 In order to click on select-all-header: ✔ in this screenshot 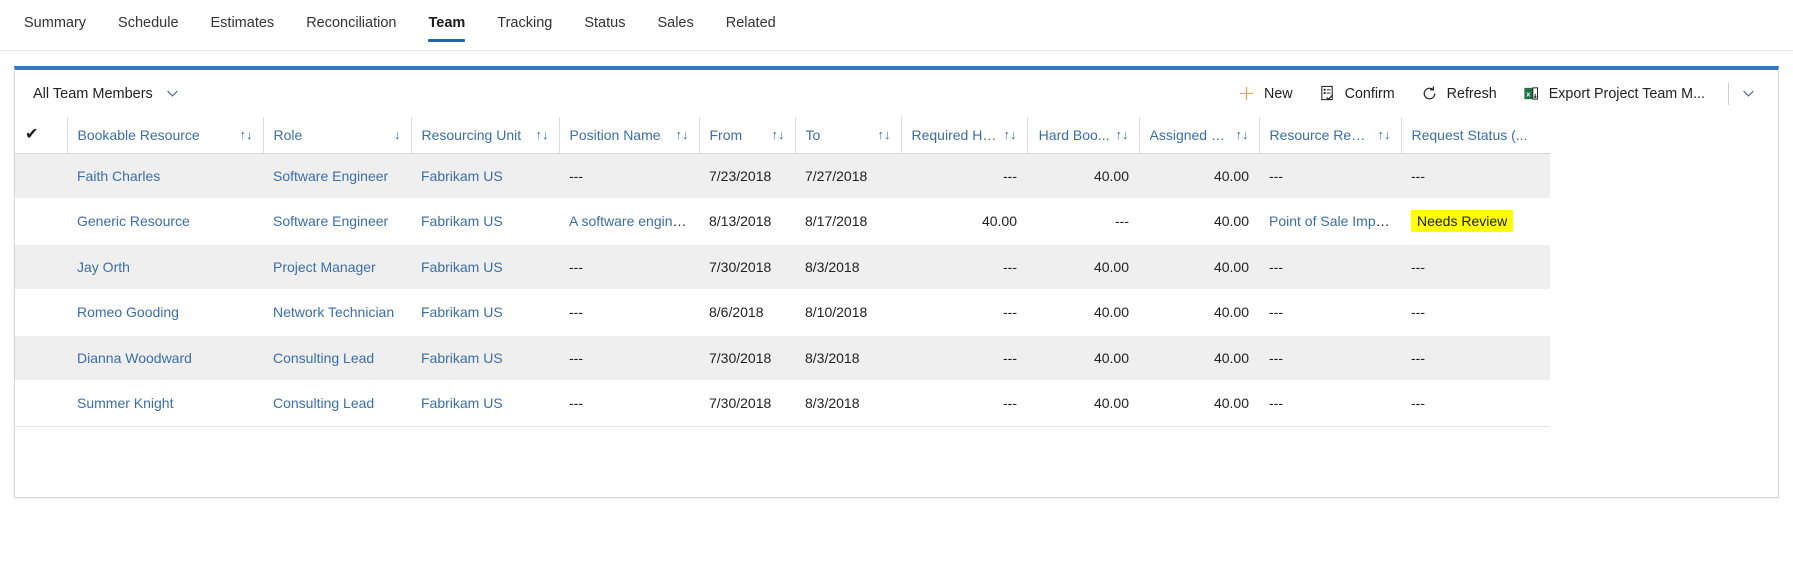, I will do `click(41, 135)`.